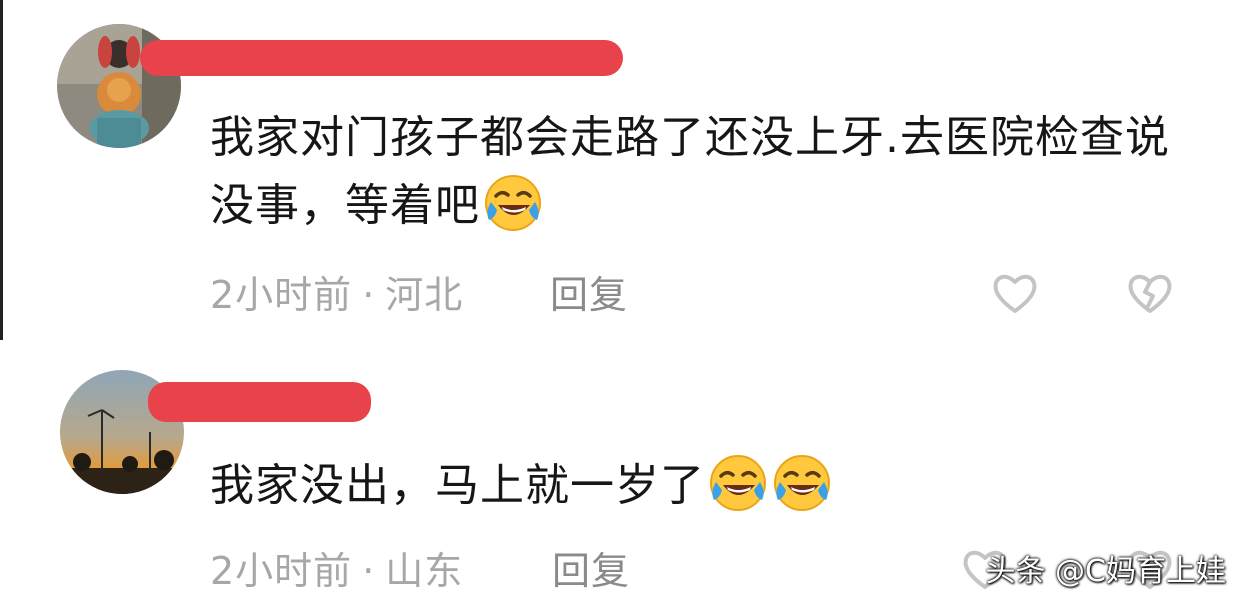 This screenshot has height=604, width=1240. I want to click on heart-outline-icon, so click(1015, 293).